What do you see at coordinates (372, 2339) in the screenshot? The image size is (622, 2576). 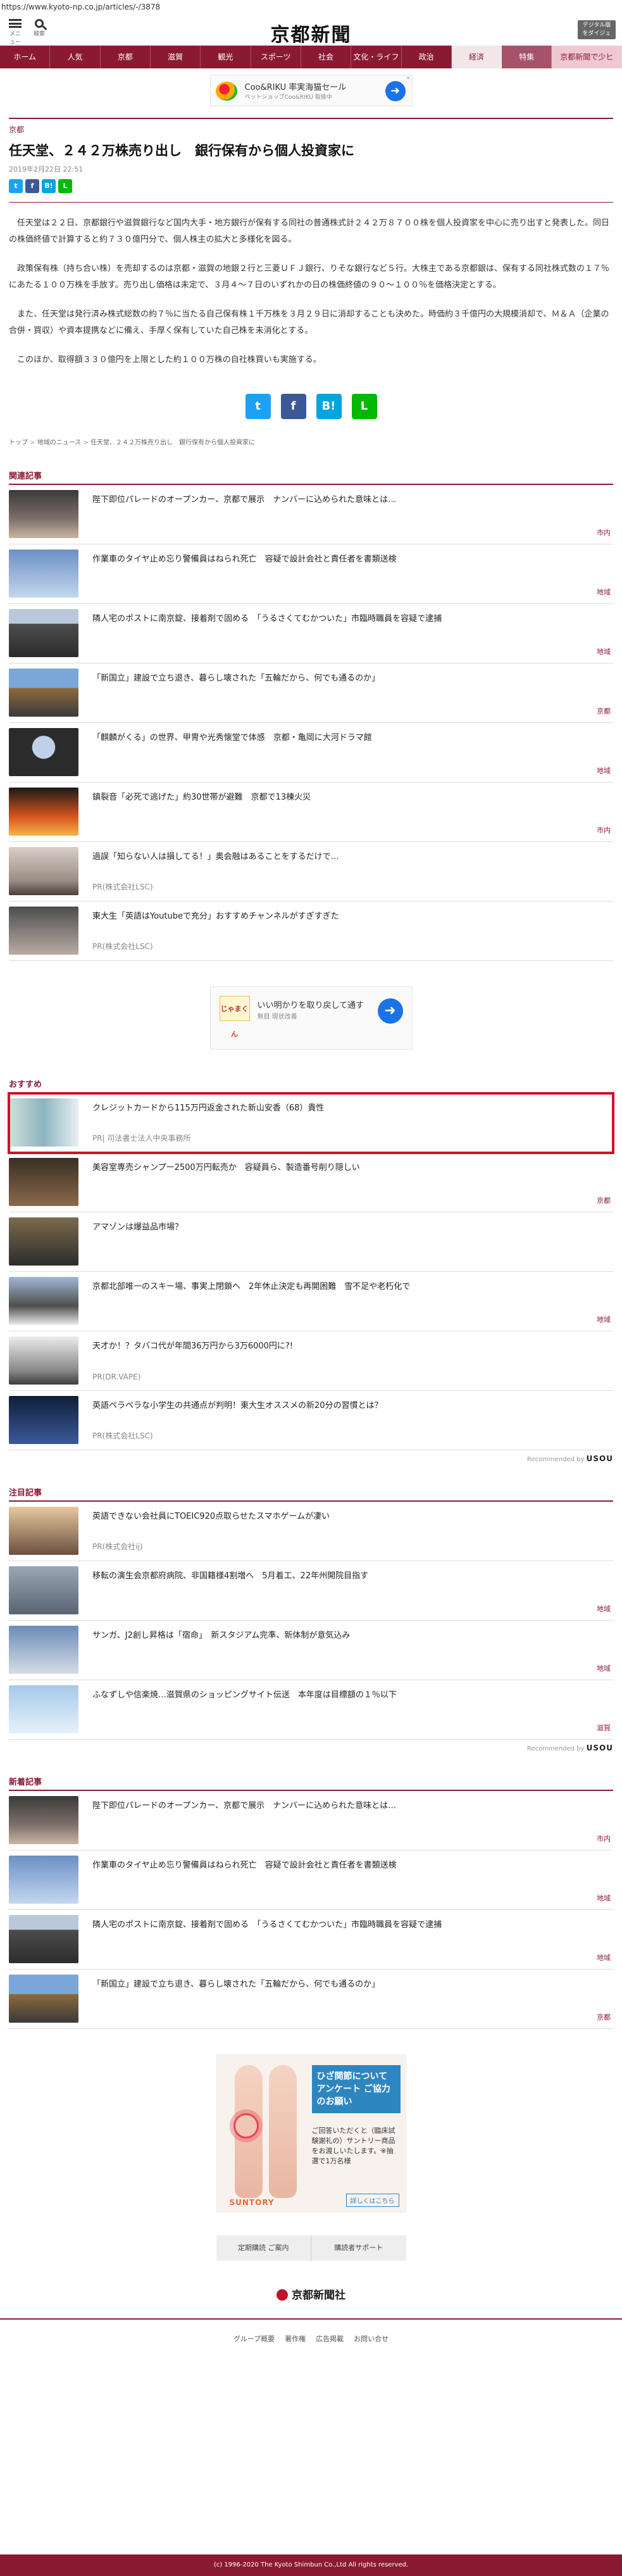 I see `footer-link: お問い合せ` at bounding box center [372, 2339].